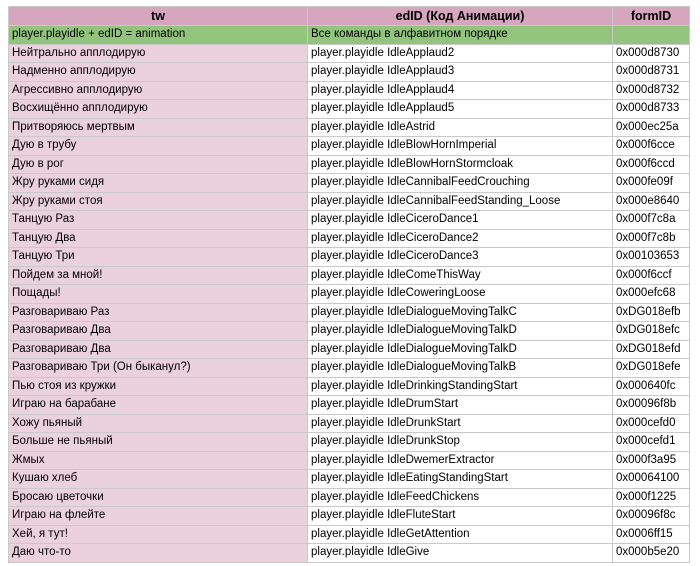 This screenshot has height=566, width=700. Describe the element at coordinates (651, 405) in the screenshot. I see `formid-cell: 0x00096f8b` at that location.